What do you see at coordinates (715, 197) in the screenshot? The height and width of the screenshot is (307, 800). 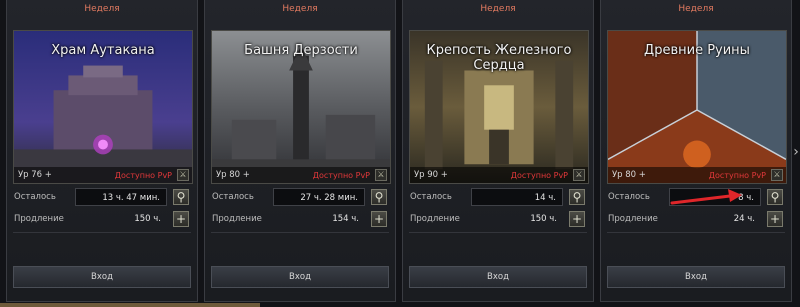 I see `remaining-value: 8 ч.` at bounding box center [715, 197].